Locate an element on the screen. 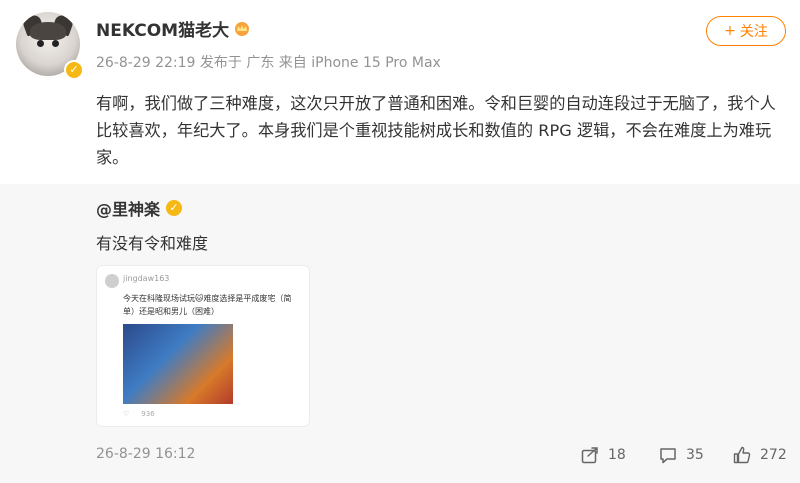 Image resolution: width=800 pixels, height=483 pixels. image-like-count: 936 is located at coordinates (148, 414).